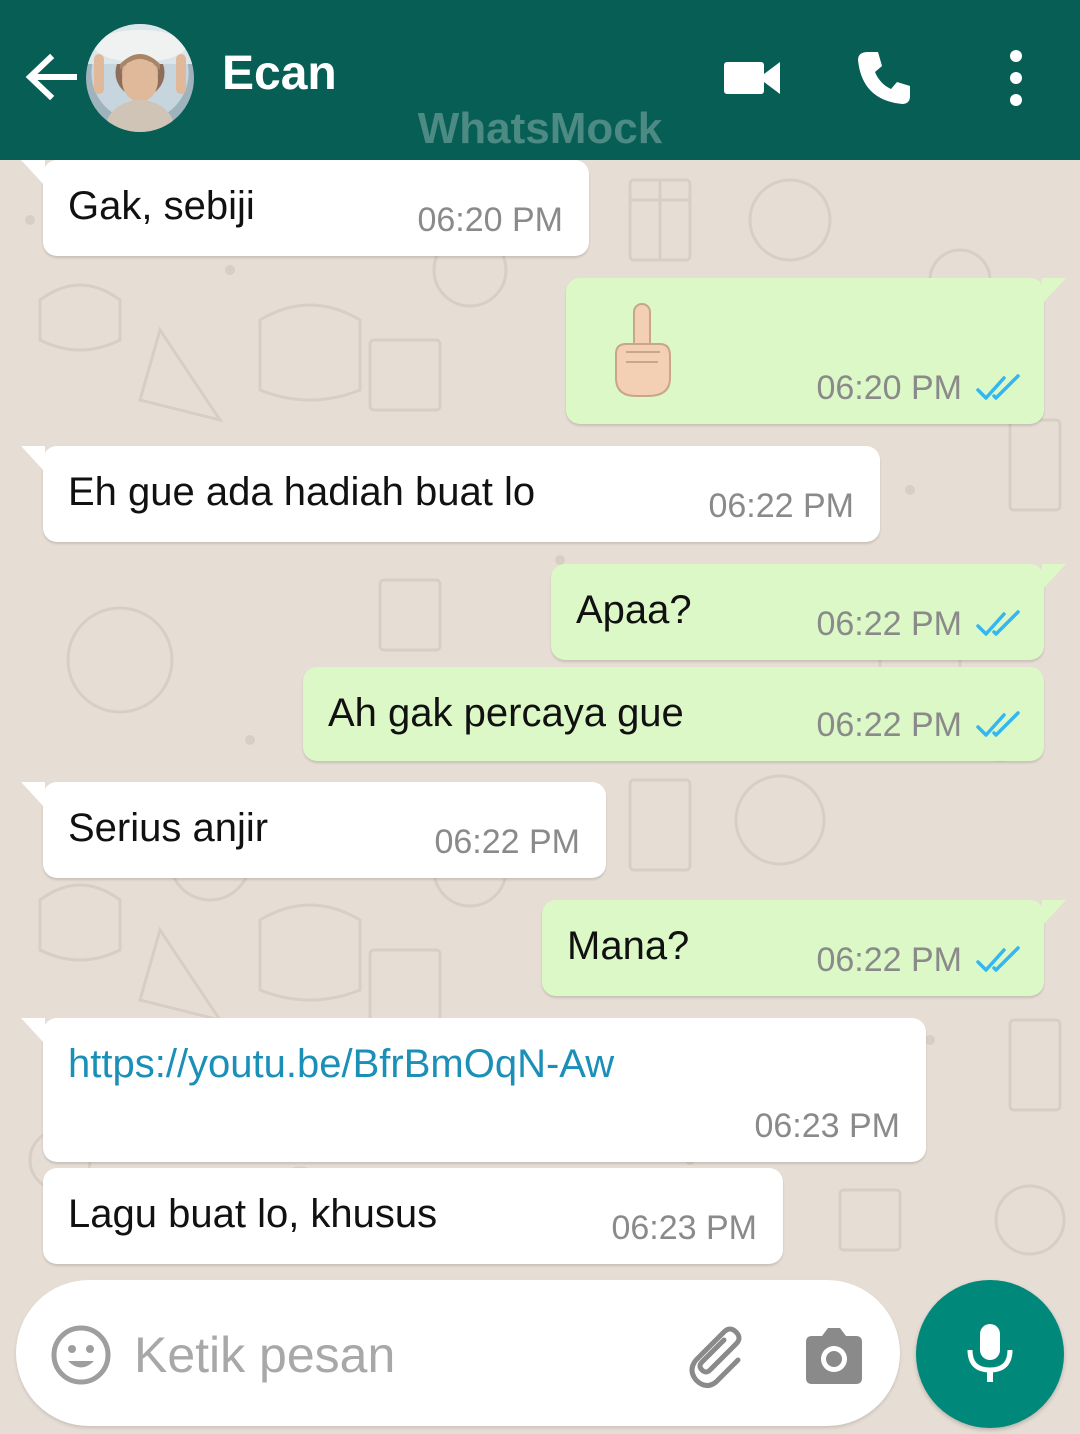 The image size is (1080, 1434). Describe the element at coordinates (313, 830) in the screenshot. I see `message-bubble-incoming: Serius anjir 06:22 PM` at that location.